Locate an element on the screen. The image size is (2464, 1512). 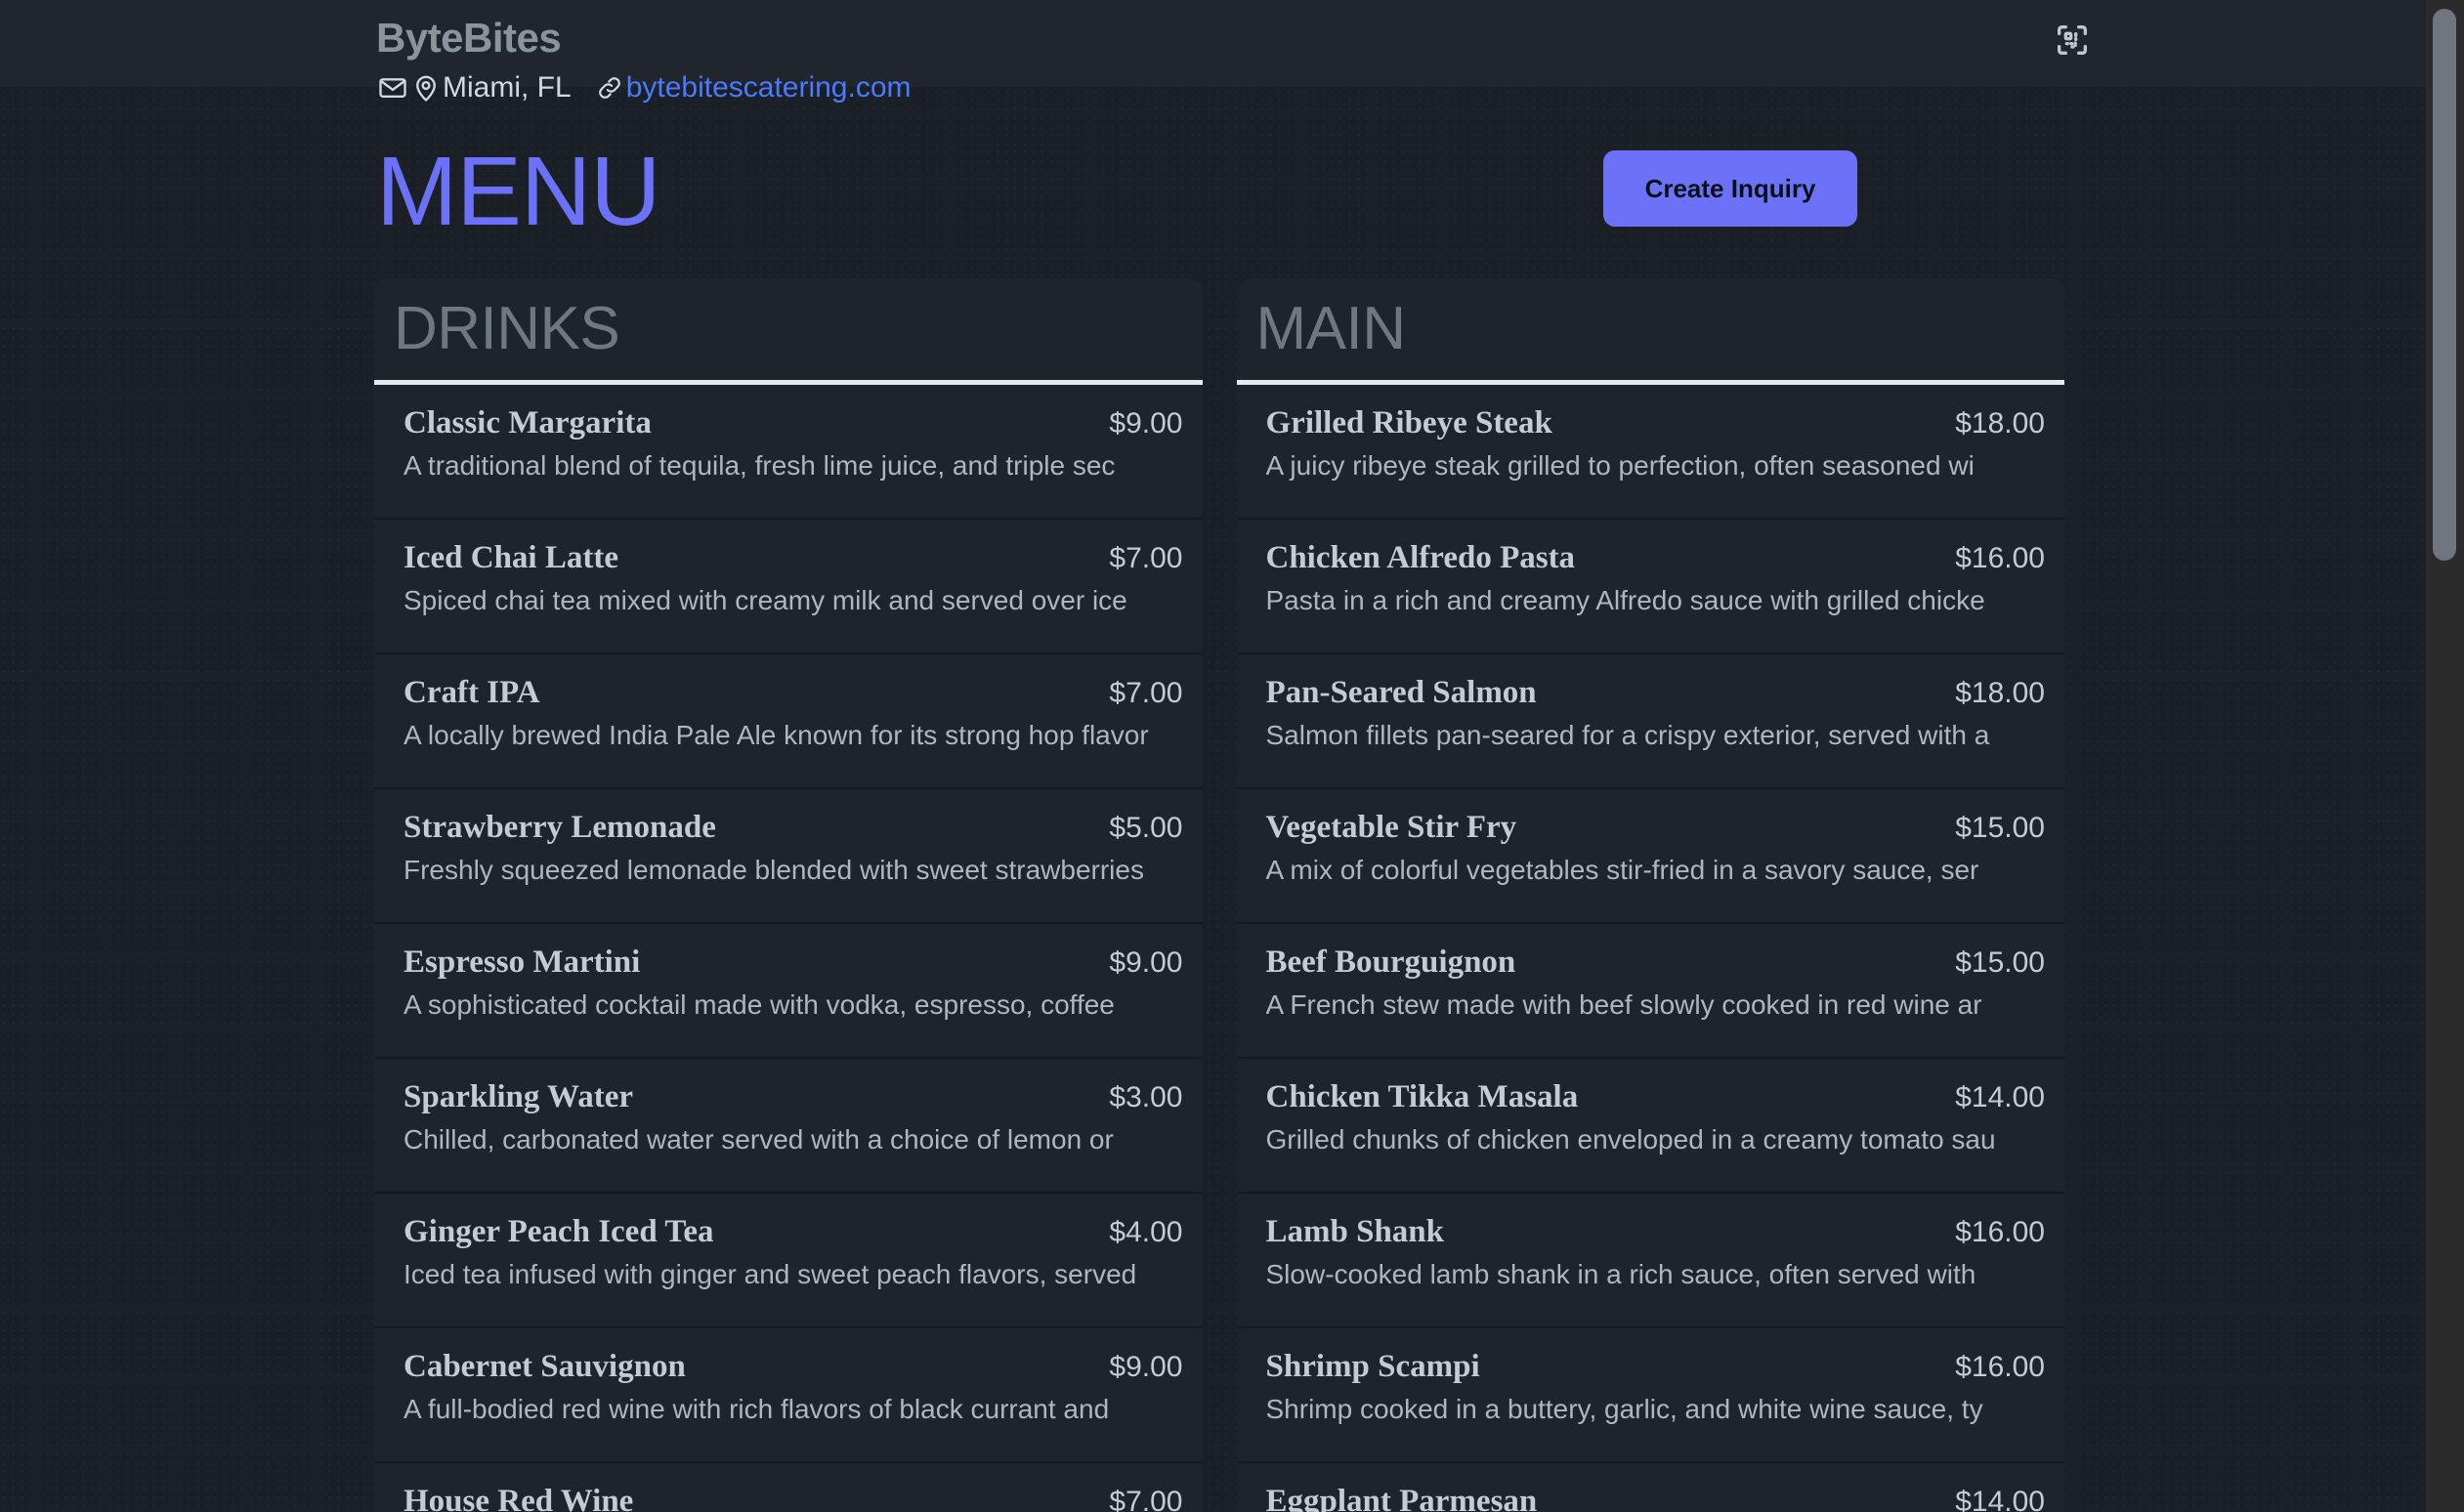
menu-item-header: Iced Chai Latte $7.00 is located at coordinates (793, 558).